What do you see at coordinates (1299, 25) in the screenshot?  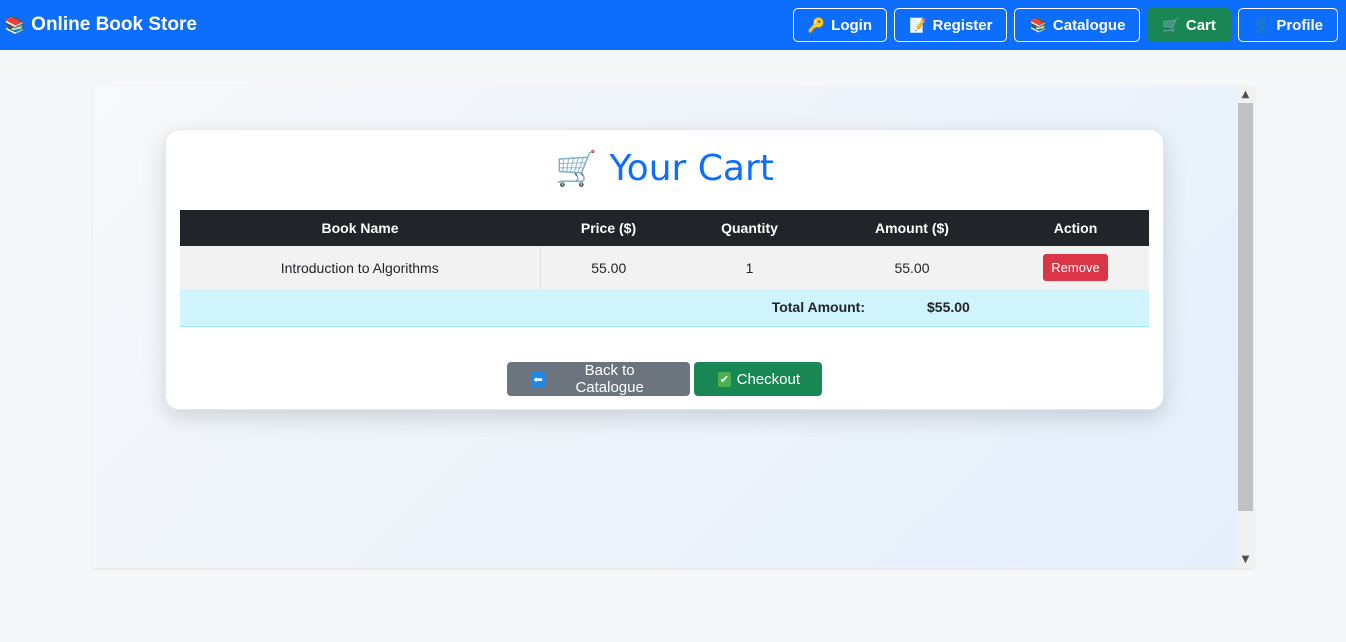 I see `profile-label: Profile` at bounding box center [1299, 25].